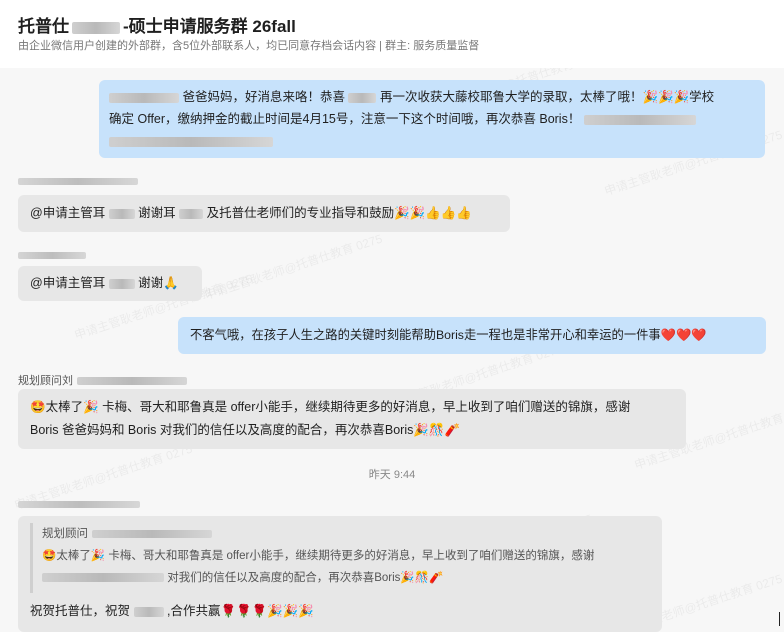 The width and height of the screenshot is (784, 632). What do you see at coordinates (209, 26) in the screenshot?
I see `group-title-suffix: -硕士申请服务群 26fall` at bounding box center [209, 26].